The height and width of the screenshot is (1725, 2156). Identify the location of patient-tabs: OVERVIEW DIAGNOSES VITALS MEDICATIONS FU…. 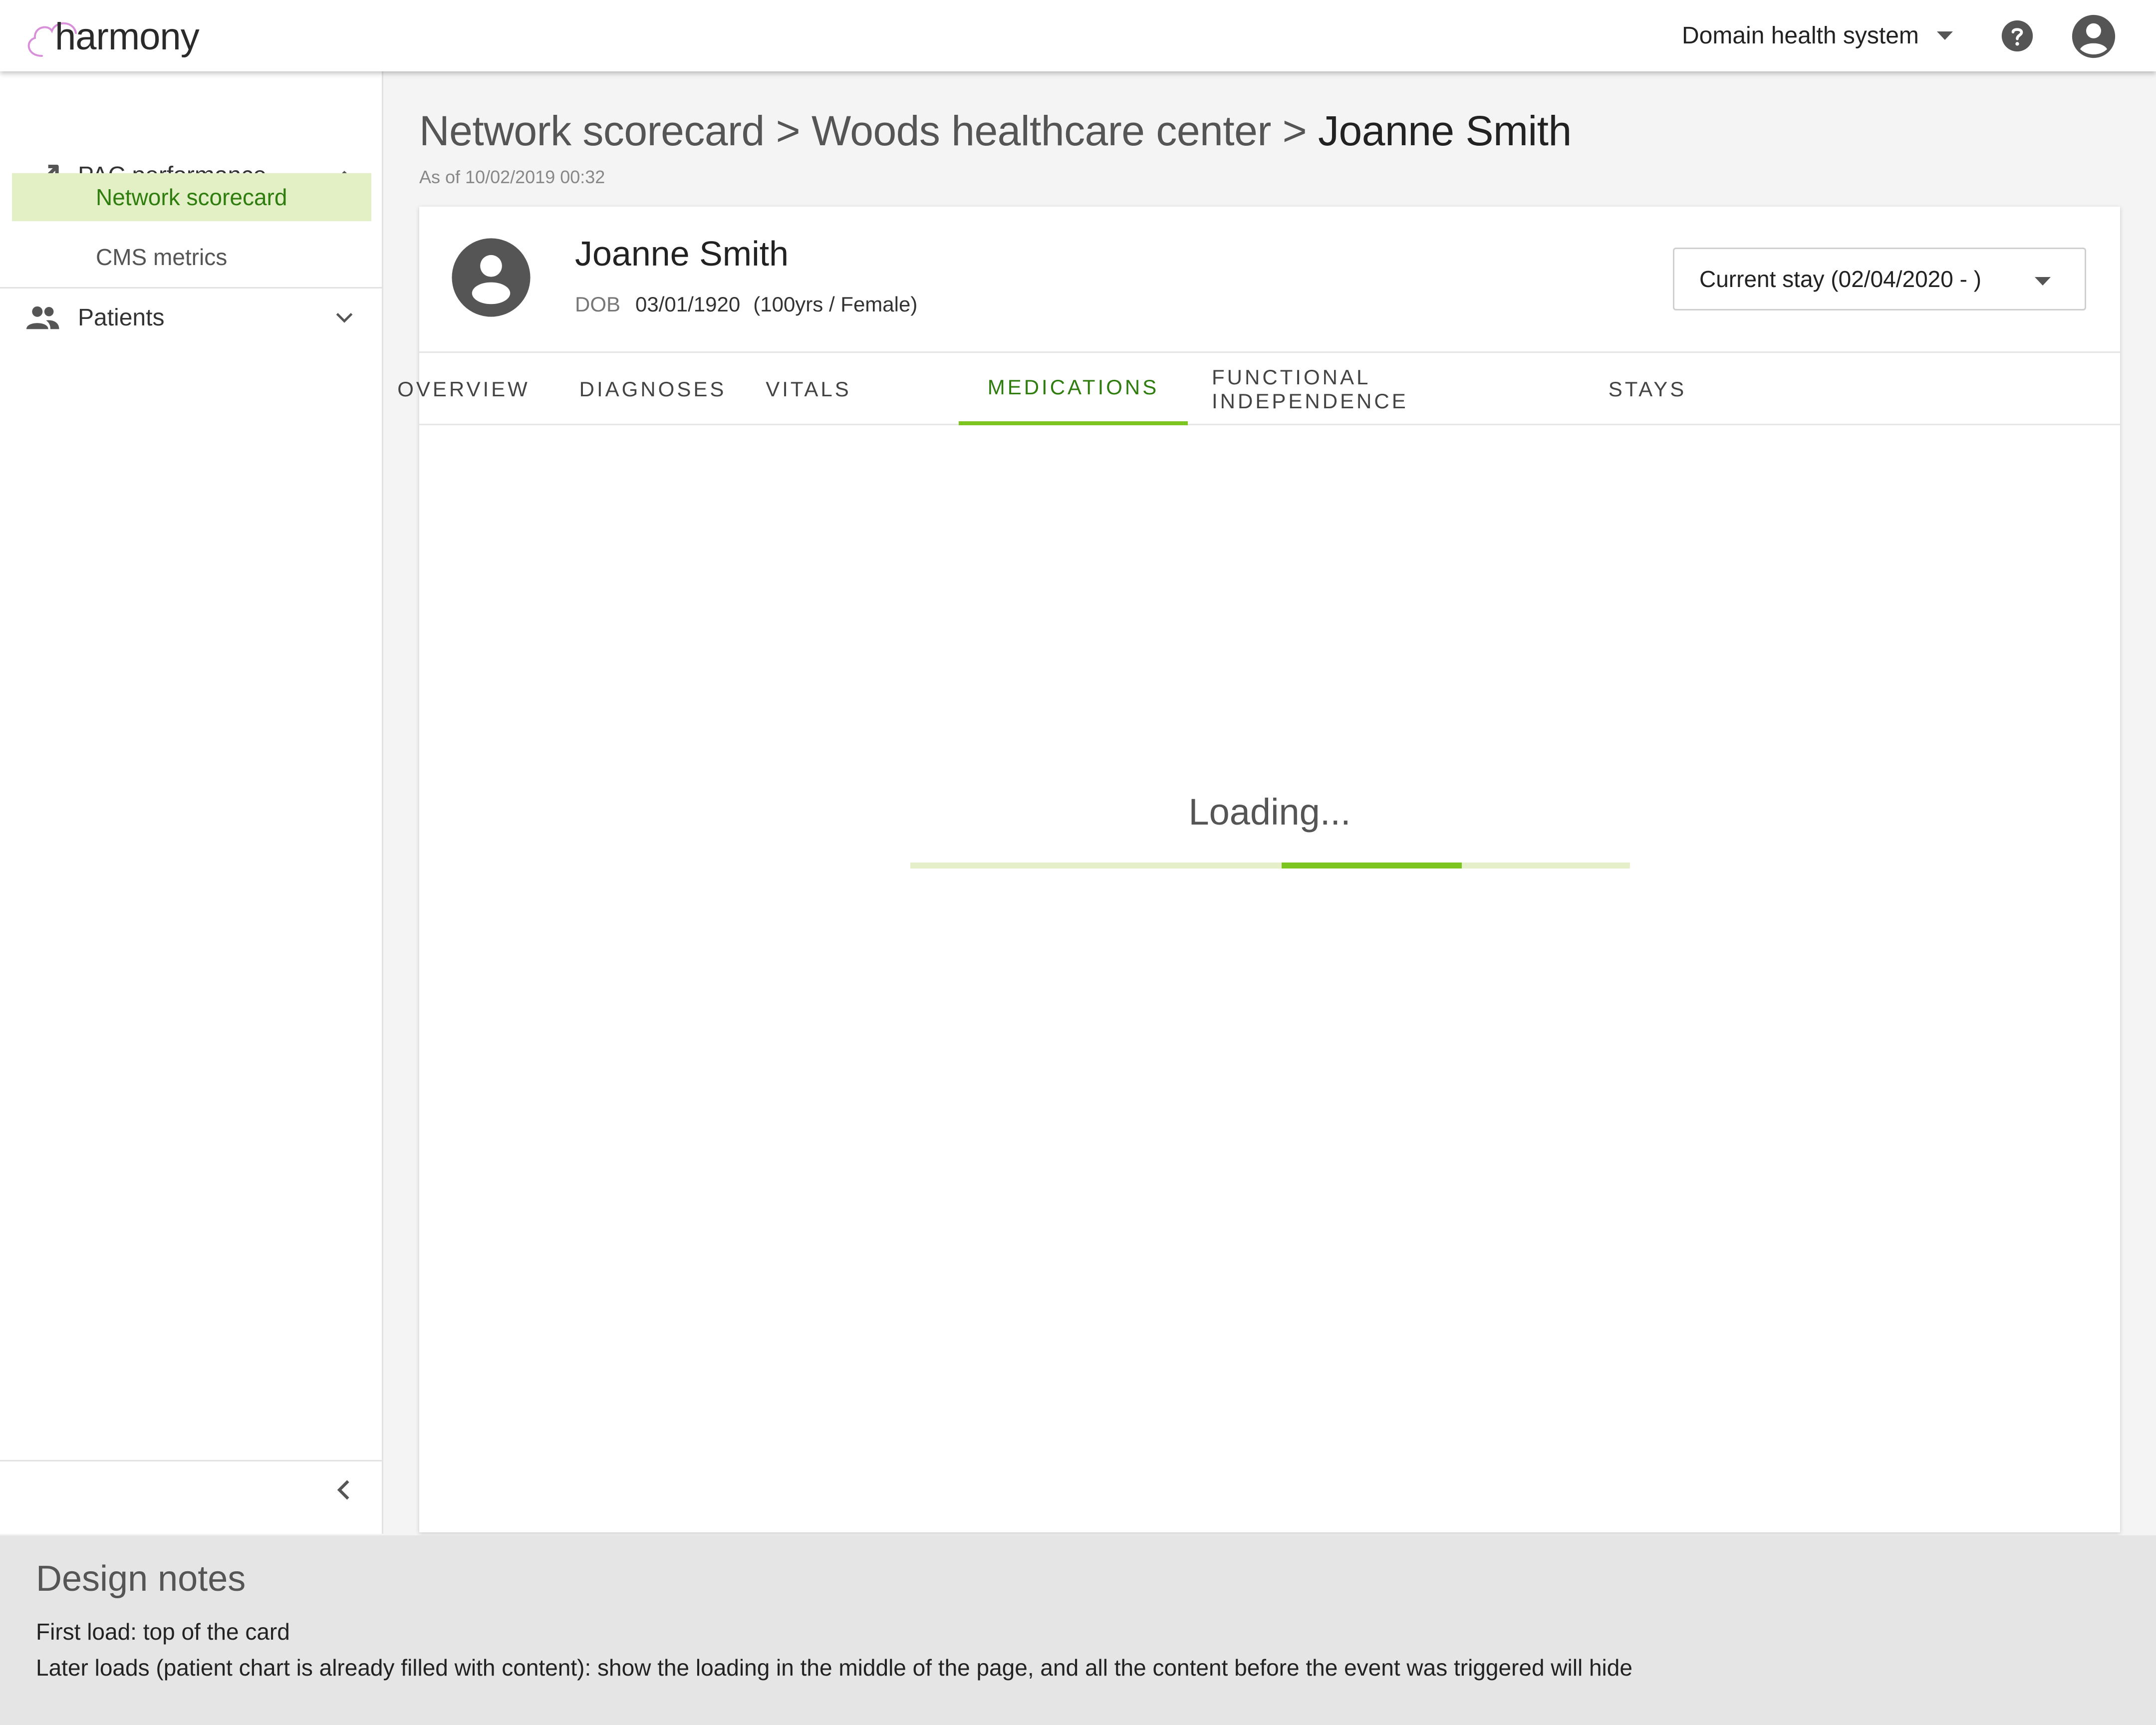
(1258, 388).